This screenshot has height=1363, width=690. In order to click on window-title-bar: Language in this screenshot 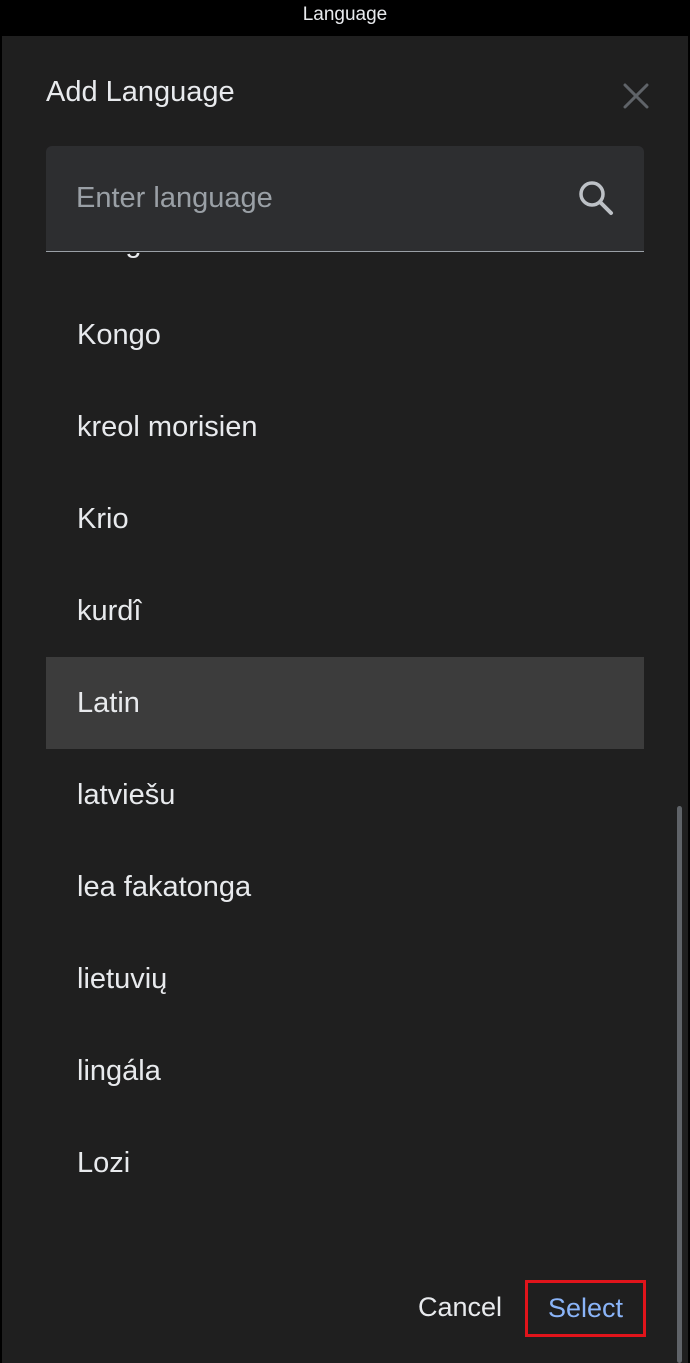, I will do `click(345, 18)`.